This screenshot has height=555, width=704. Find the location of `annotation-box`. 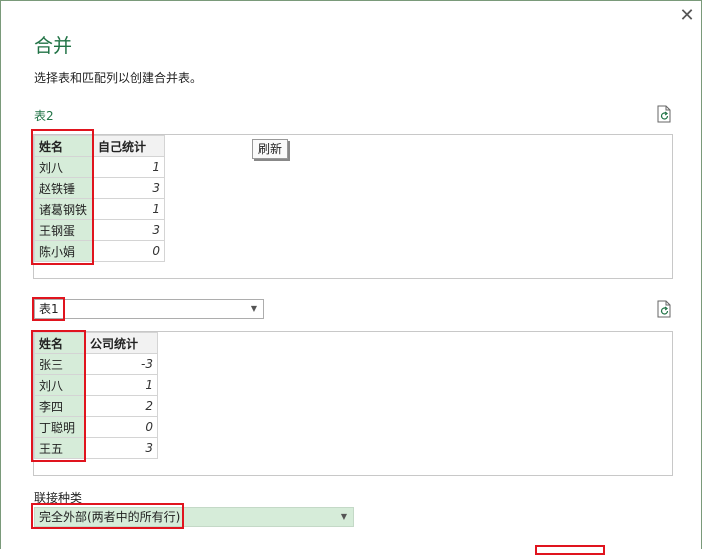

annotation-box is located at coordinates (570, 550).